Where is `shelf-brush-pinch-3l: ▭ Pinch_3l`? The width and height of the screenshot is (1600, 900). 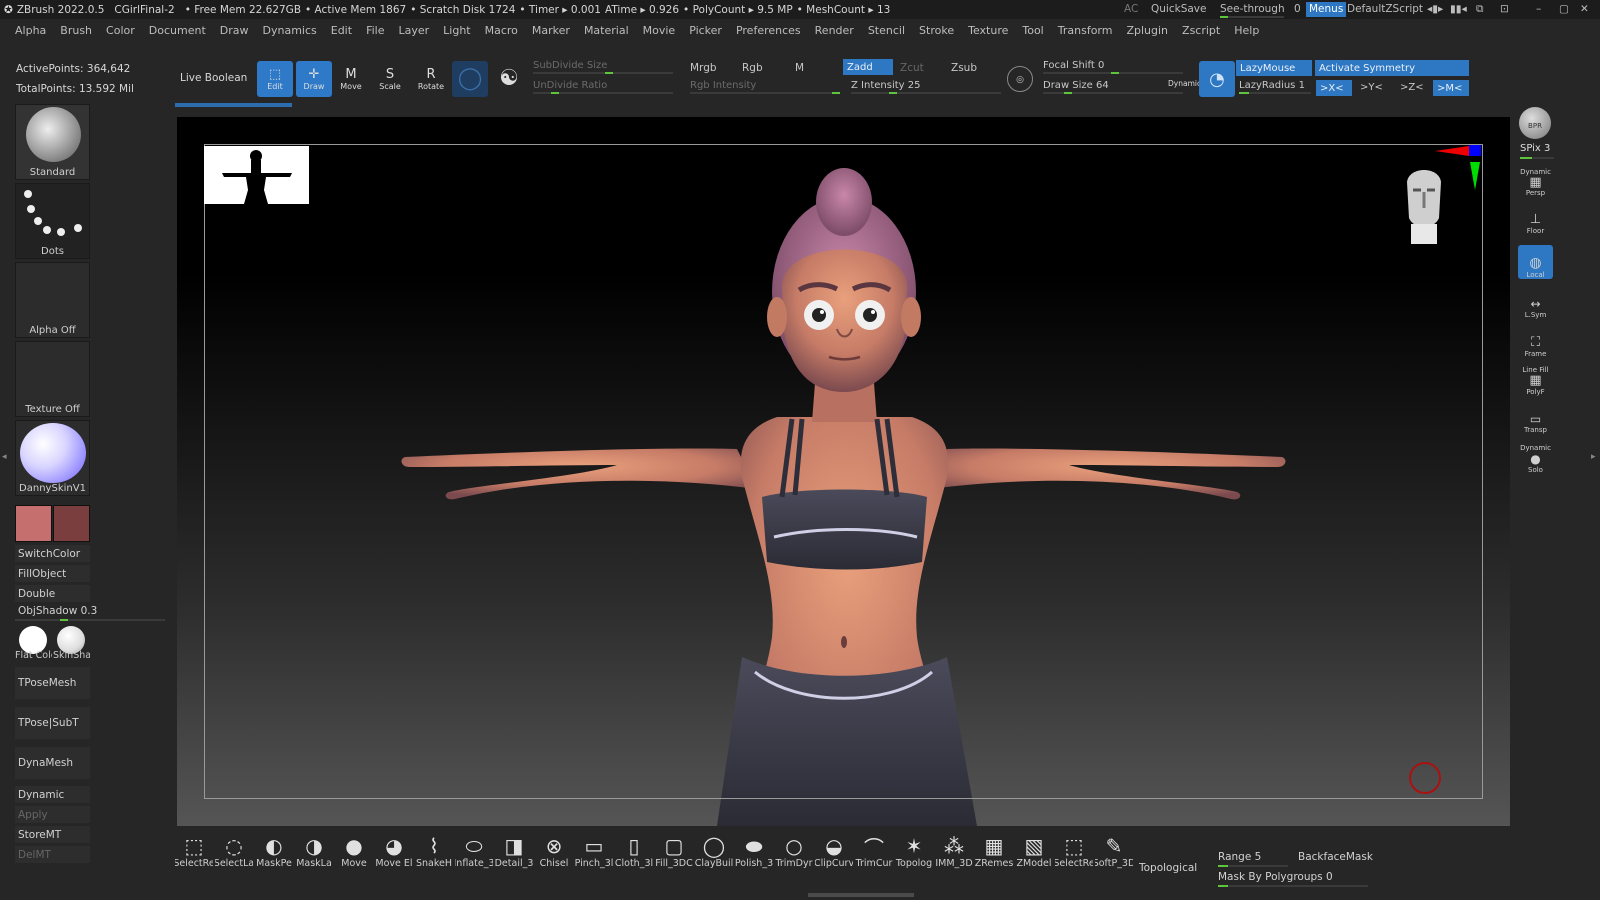 shelf-brush-pinch-3l: ▭ Pinch_3l is located at coordinates (594, 852).